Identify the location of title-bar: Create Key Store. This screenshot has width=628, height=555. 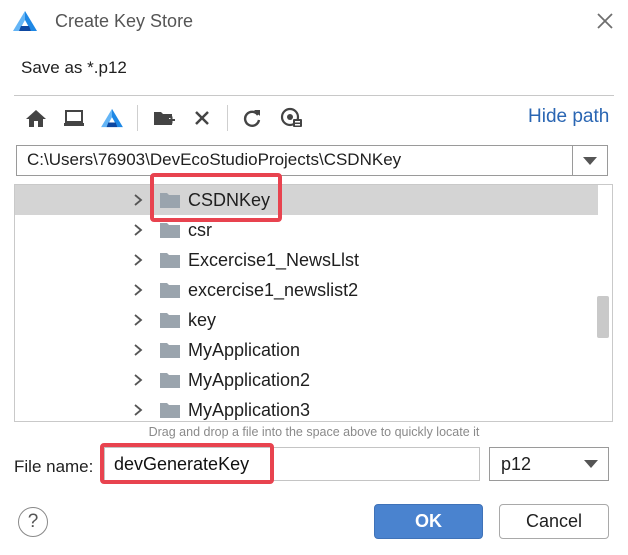
(314, 22).